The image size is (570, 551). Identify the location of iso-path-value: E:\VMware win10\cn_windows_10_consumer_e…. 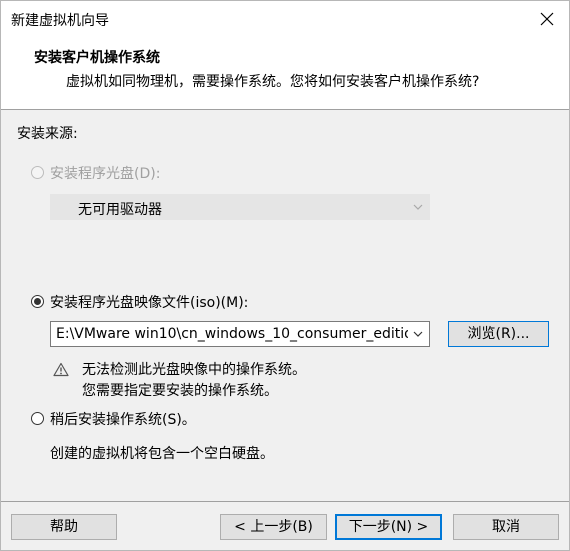
(232, 334).